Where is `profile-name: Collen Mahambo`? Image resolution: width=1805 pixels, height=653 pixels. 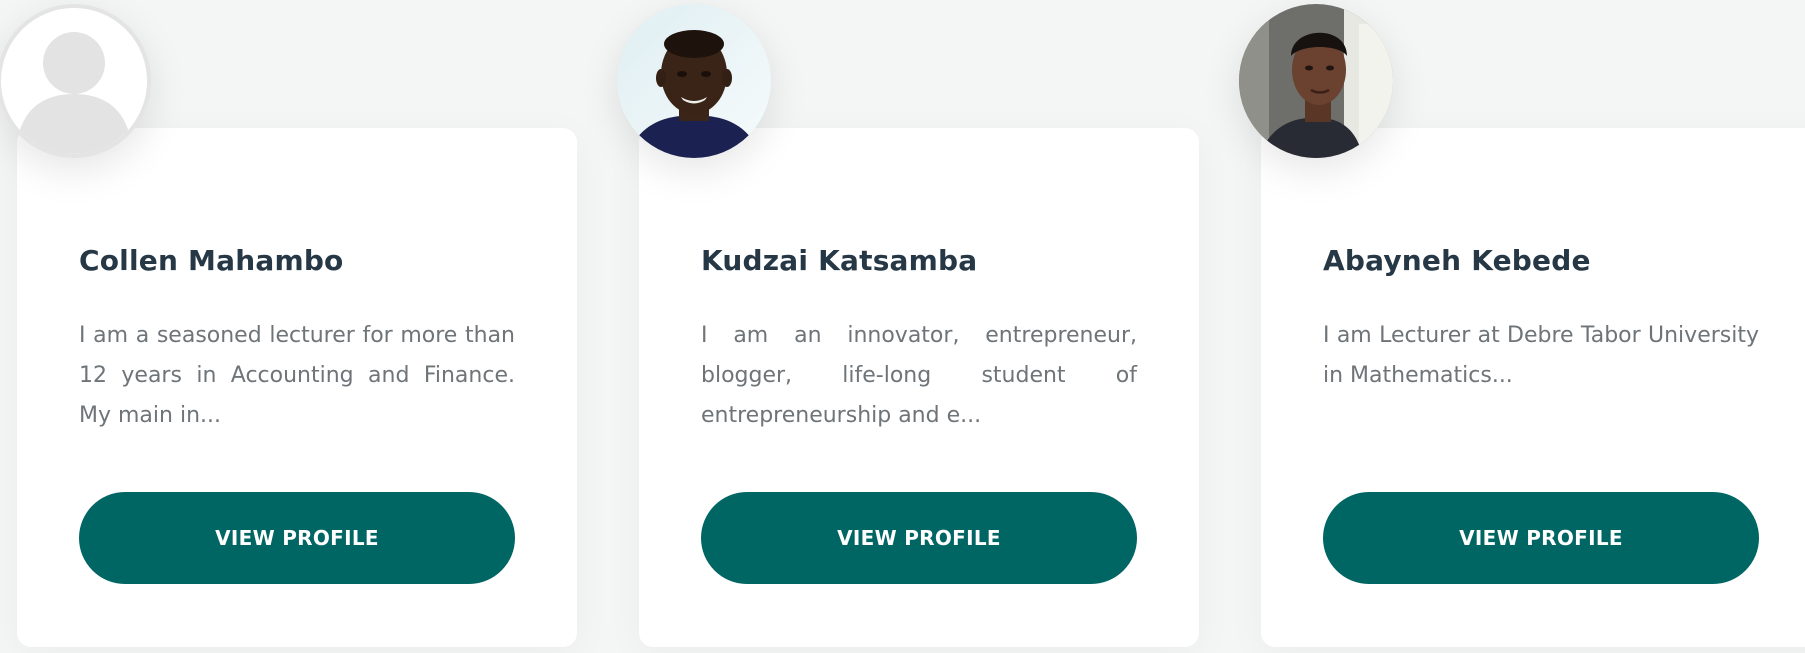
profile-name: Collen Mahambo is located at coordinates (211, 260).